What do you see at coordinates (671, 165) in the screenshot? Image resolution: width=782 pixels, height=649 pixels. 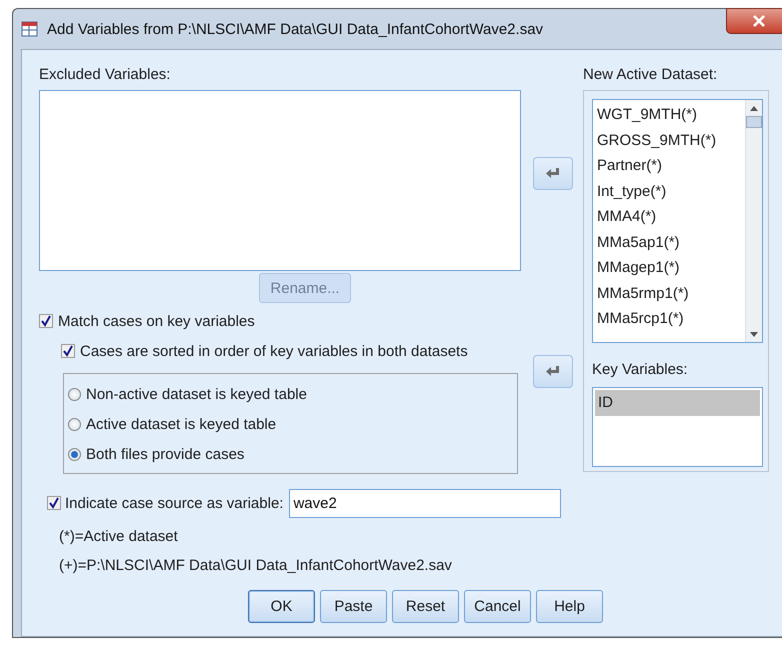 I see `list-item: Partner(*)` at bounding box center [671, 165].